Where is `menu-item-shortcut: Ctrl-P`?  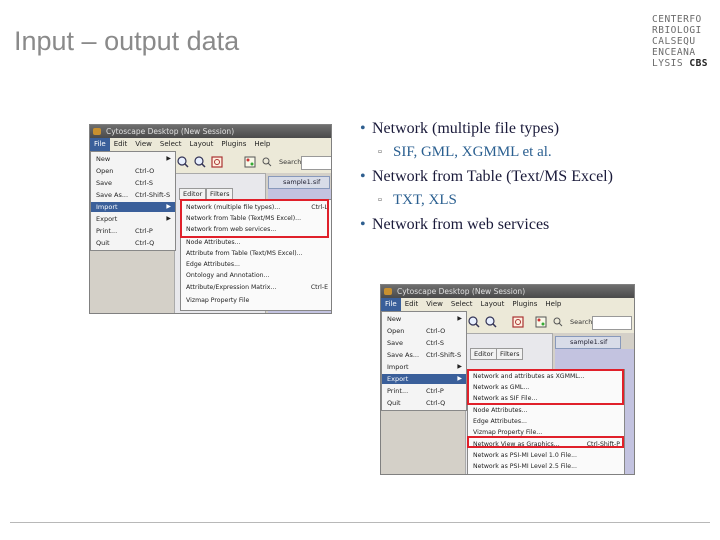
menu-item-shortcut: Ctrl-P is located at coordinates (435, 391).